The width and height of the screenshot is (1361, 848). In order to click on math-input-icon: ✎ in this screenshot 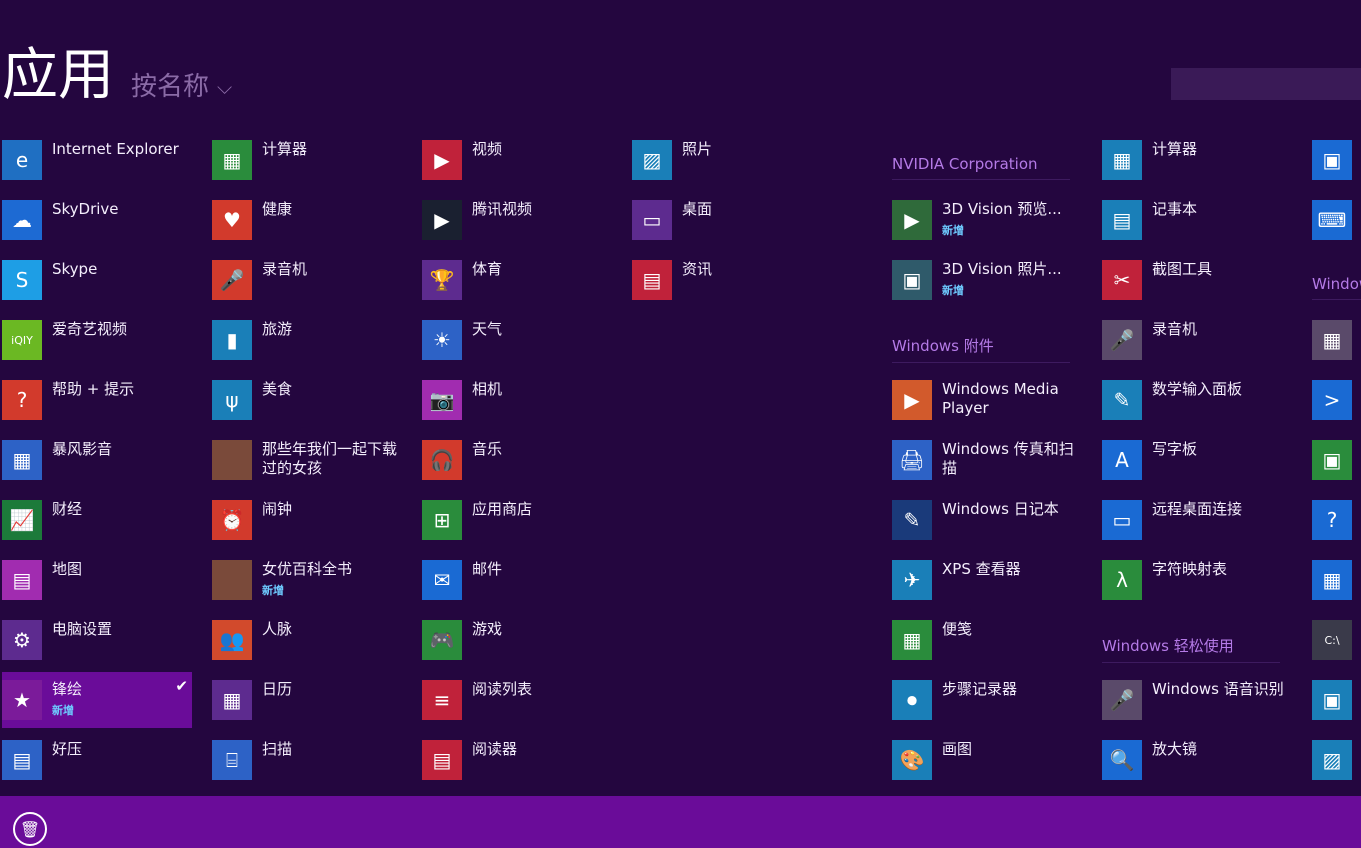, I will do `click(1122, 400)`.